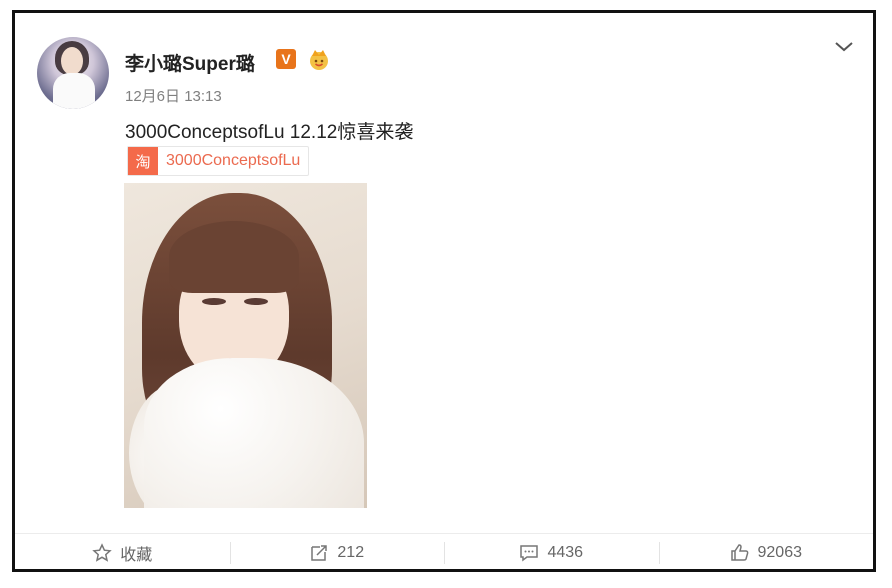  I want to click on taobao-icon: 淘, so click(143, 161).